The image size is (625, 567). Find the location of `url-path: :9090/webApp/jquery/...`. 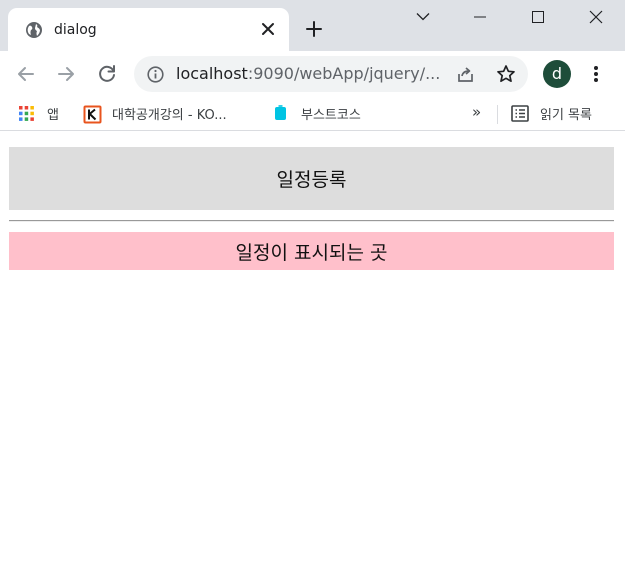

url-path: :9090/webApp/jquery/... is located at coordinates (344, 73).